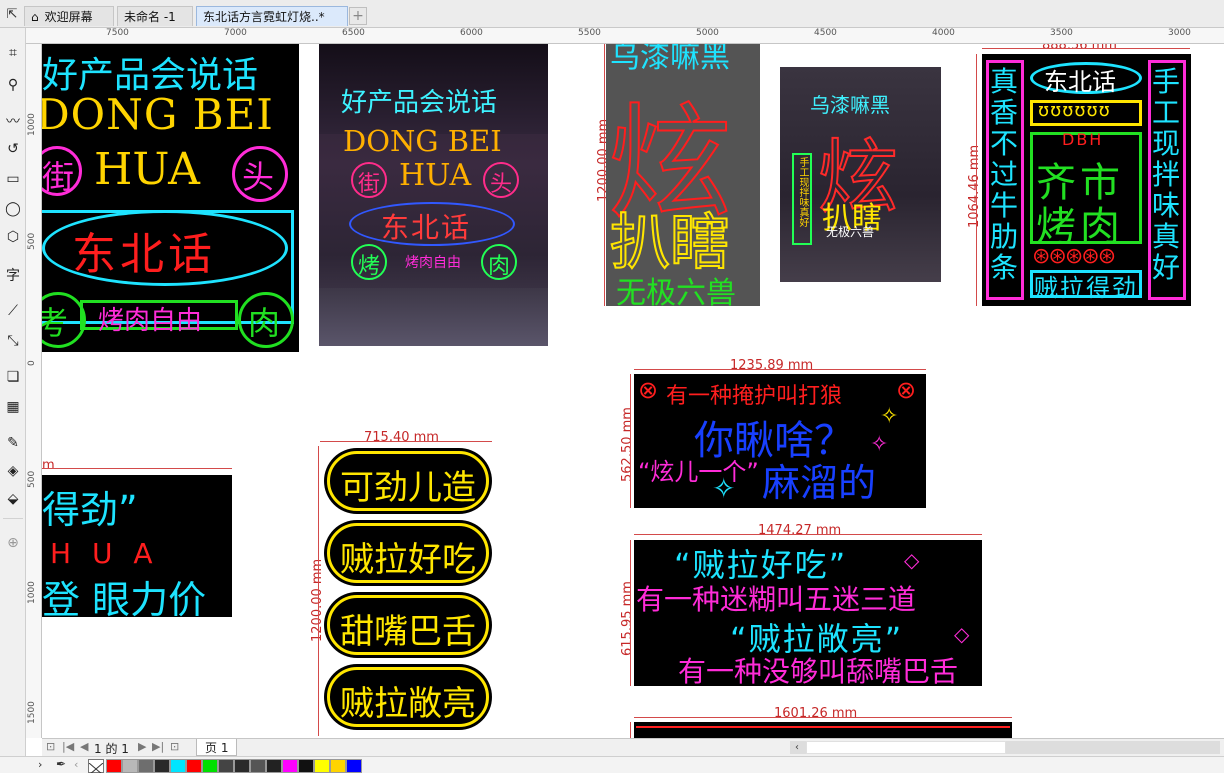 This screenshot has height=773, width=1224. Describe the element at coordinates (13, 443) in the screenshot. I see `eyedropper-tool-icon: ✎` at that location.